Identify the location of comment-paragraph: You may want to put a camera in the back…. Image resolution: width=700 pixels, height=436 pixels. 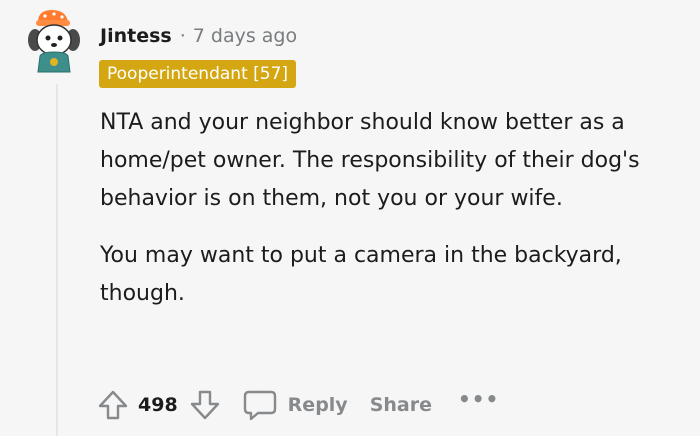
(361, 274).